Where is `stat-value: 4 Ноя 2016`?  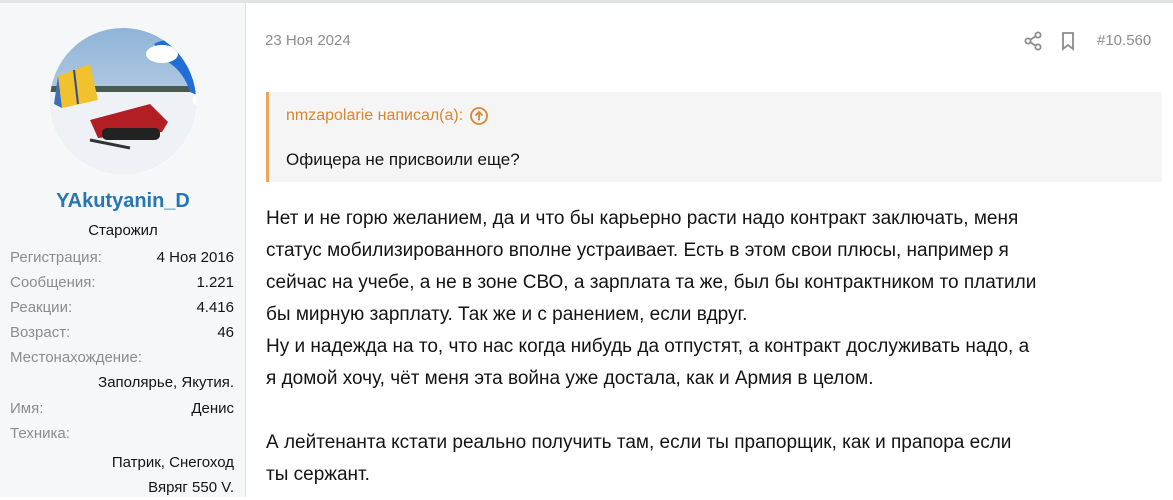
stat-value: 4 Ноя 2016 is located at coordinates (195, 257).